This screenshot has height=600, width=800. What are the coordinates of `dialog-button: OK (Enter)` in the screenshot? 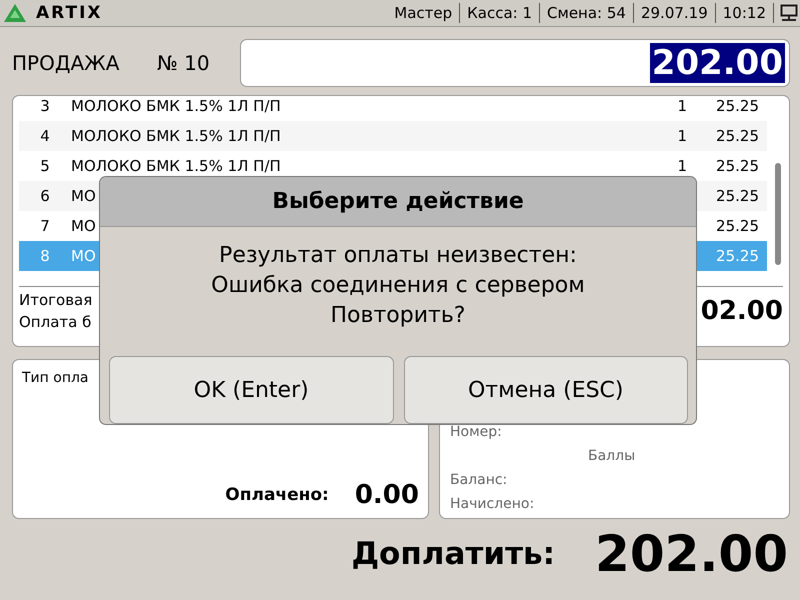 It's located at (251, 390).